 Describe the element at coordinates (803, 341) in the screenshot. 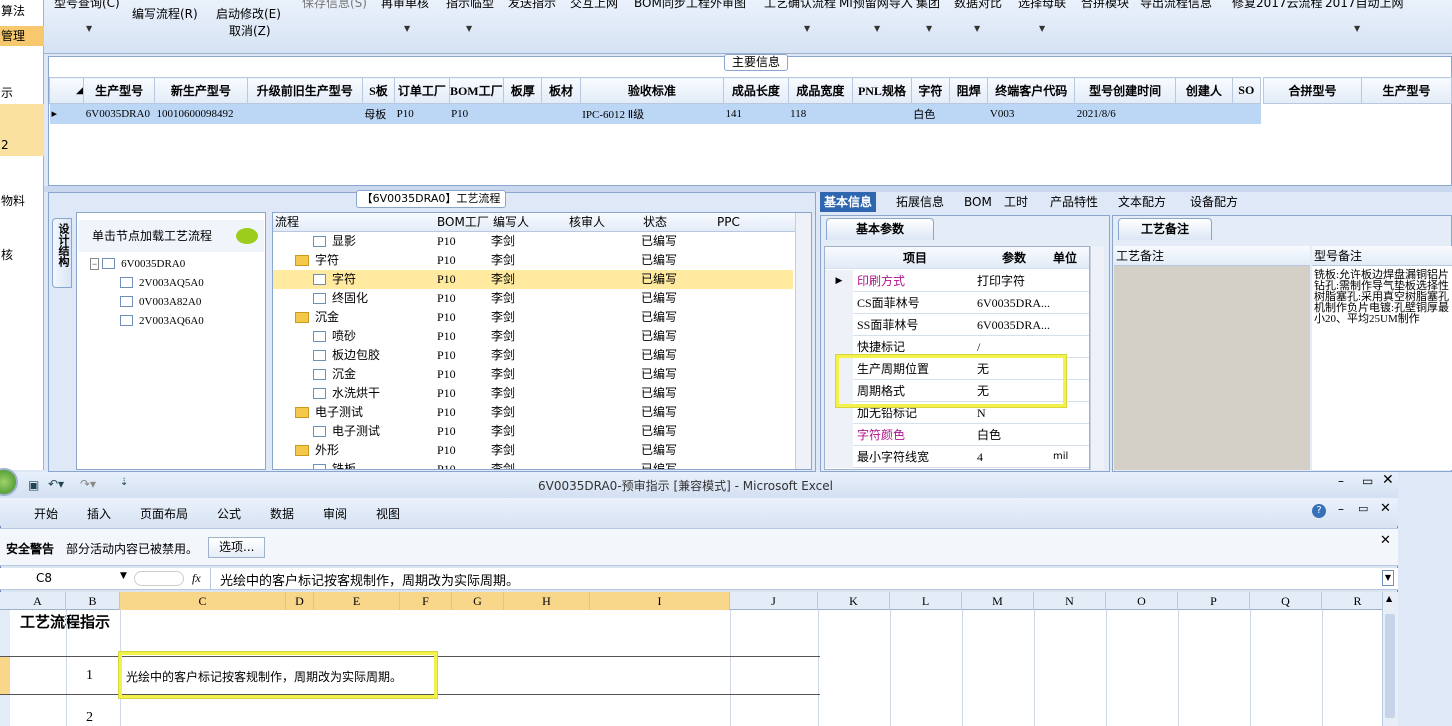

I see `vertical-scrollbar` at that location.